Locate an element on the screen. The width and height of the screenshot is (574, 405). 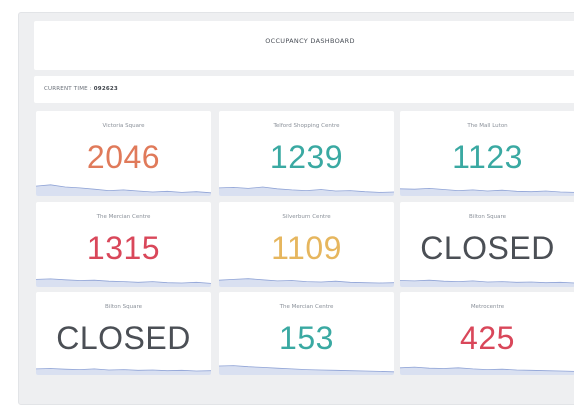
current-time-label: CURRENT TIME : is located at coordinates (69, 89).